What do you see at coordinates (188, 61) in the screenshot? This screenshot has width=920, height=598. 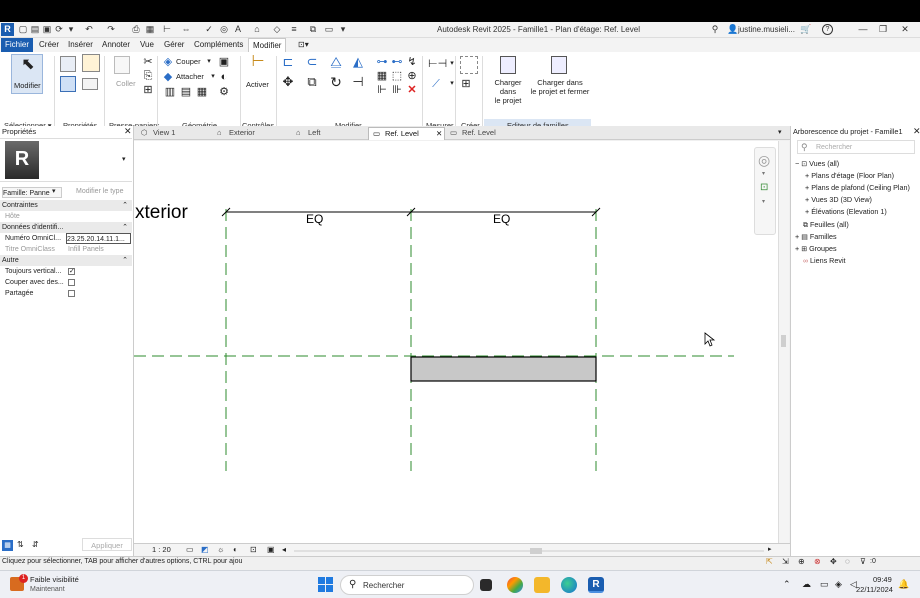 I see `cut-geometry-button: Couper` at bounding box center [188, 61].